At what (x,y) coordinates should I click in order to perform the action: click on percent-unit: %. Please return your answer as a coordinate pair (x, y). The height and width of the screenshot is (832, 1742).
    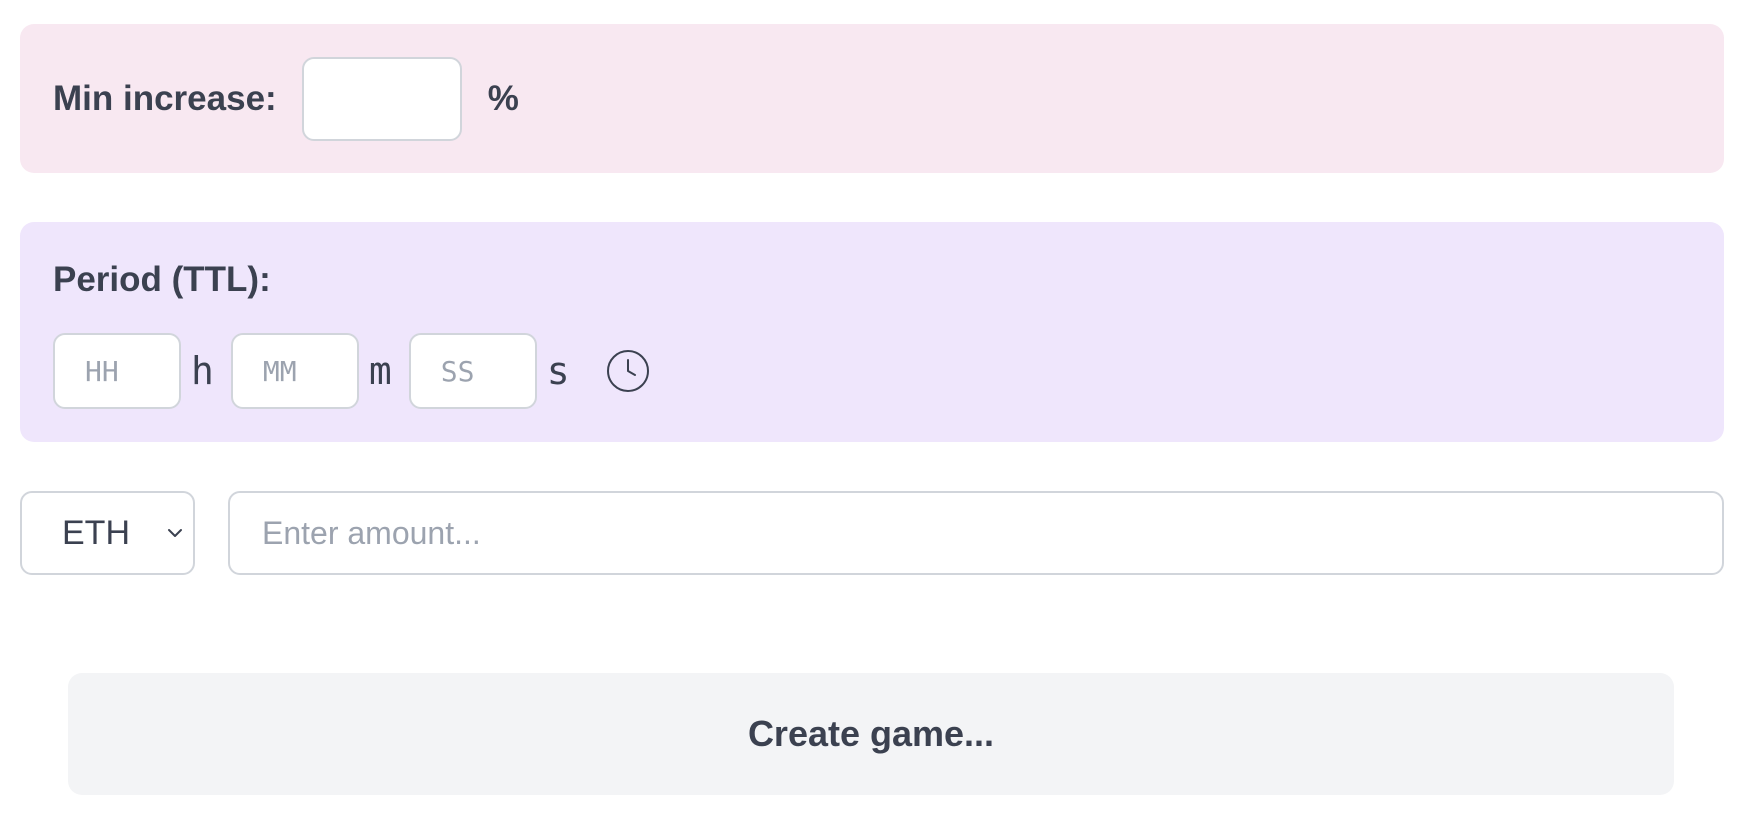
    Looking at the image, I should click on (503, 98).